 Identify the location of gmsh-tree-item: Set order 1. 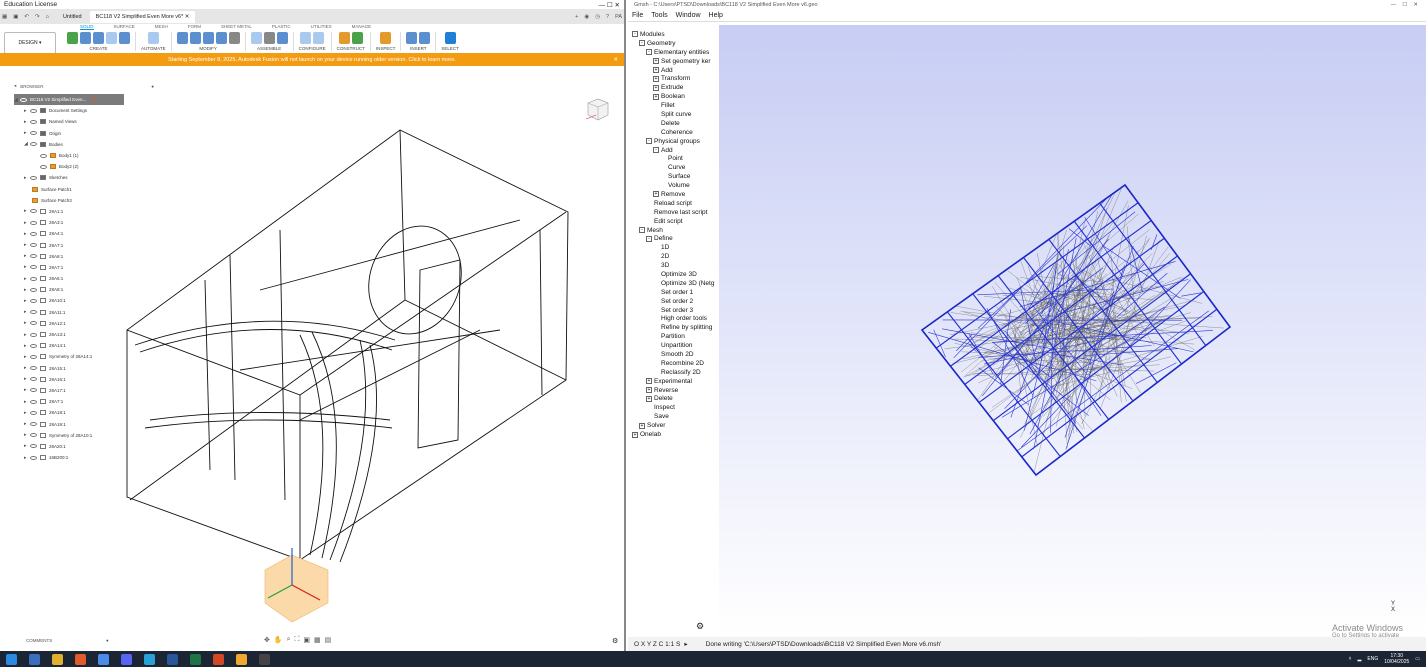
(673, 292).